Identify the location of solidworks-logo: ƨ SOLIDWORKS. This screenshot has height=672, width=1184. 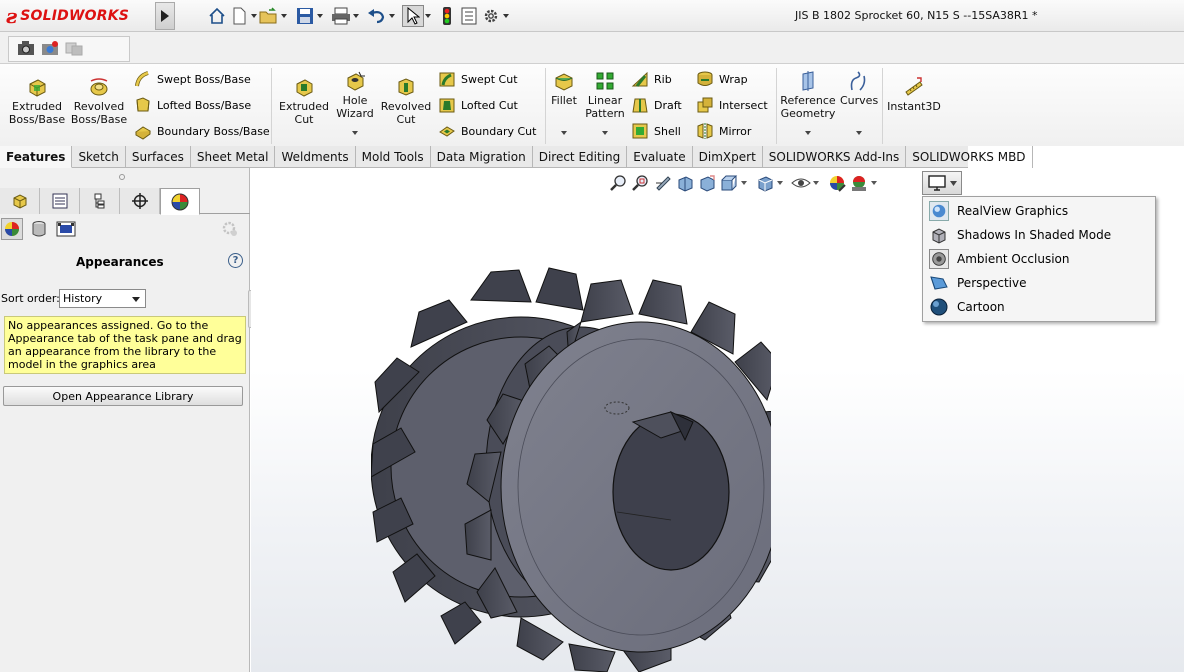
(80, 16).